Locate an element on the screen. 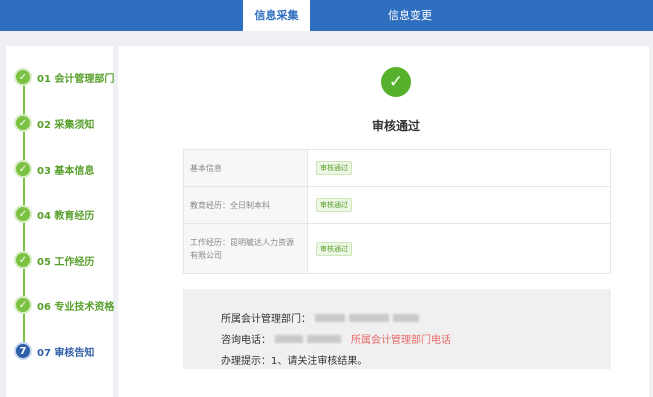 The image size is (653, 397). step-label: 07 审核告知 is located at coordinates (66, 353).